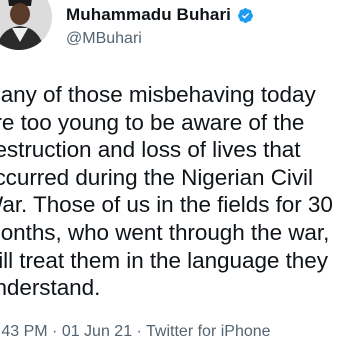 The width and height of the screenshot is (360, 360). I want to click on tweet-meta: 5:43 PM · 01 Jun 21 · Twitter for iPhone, so click(135, 332).